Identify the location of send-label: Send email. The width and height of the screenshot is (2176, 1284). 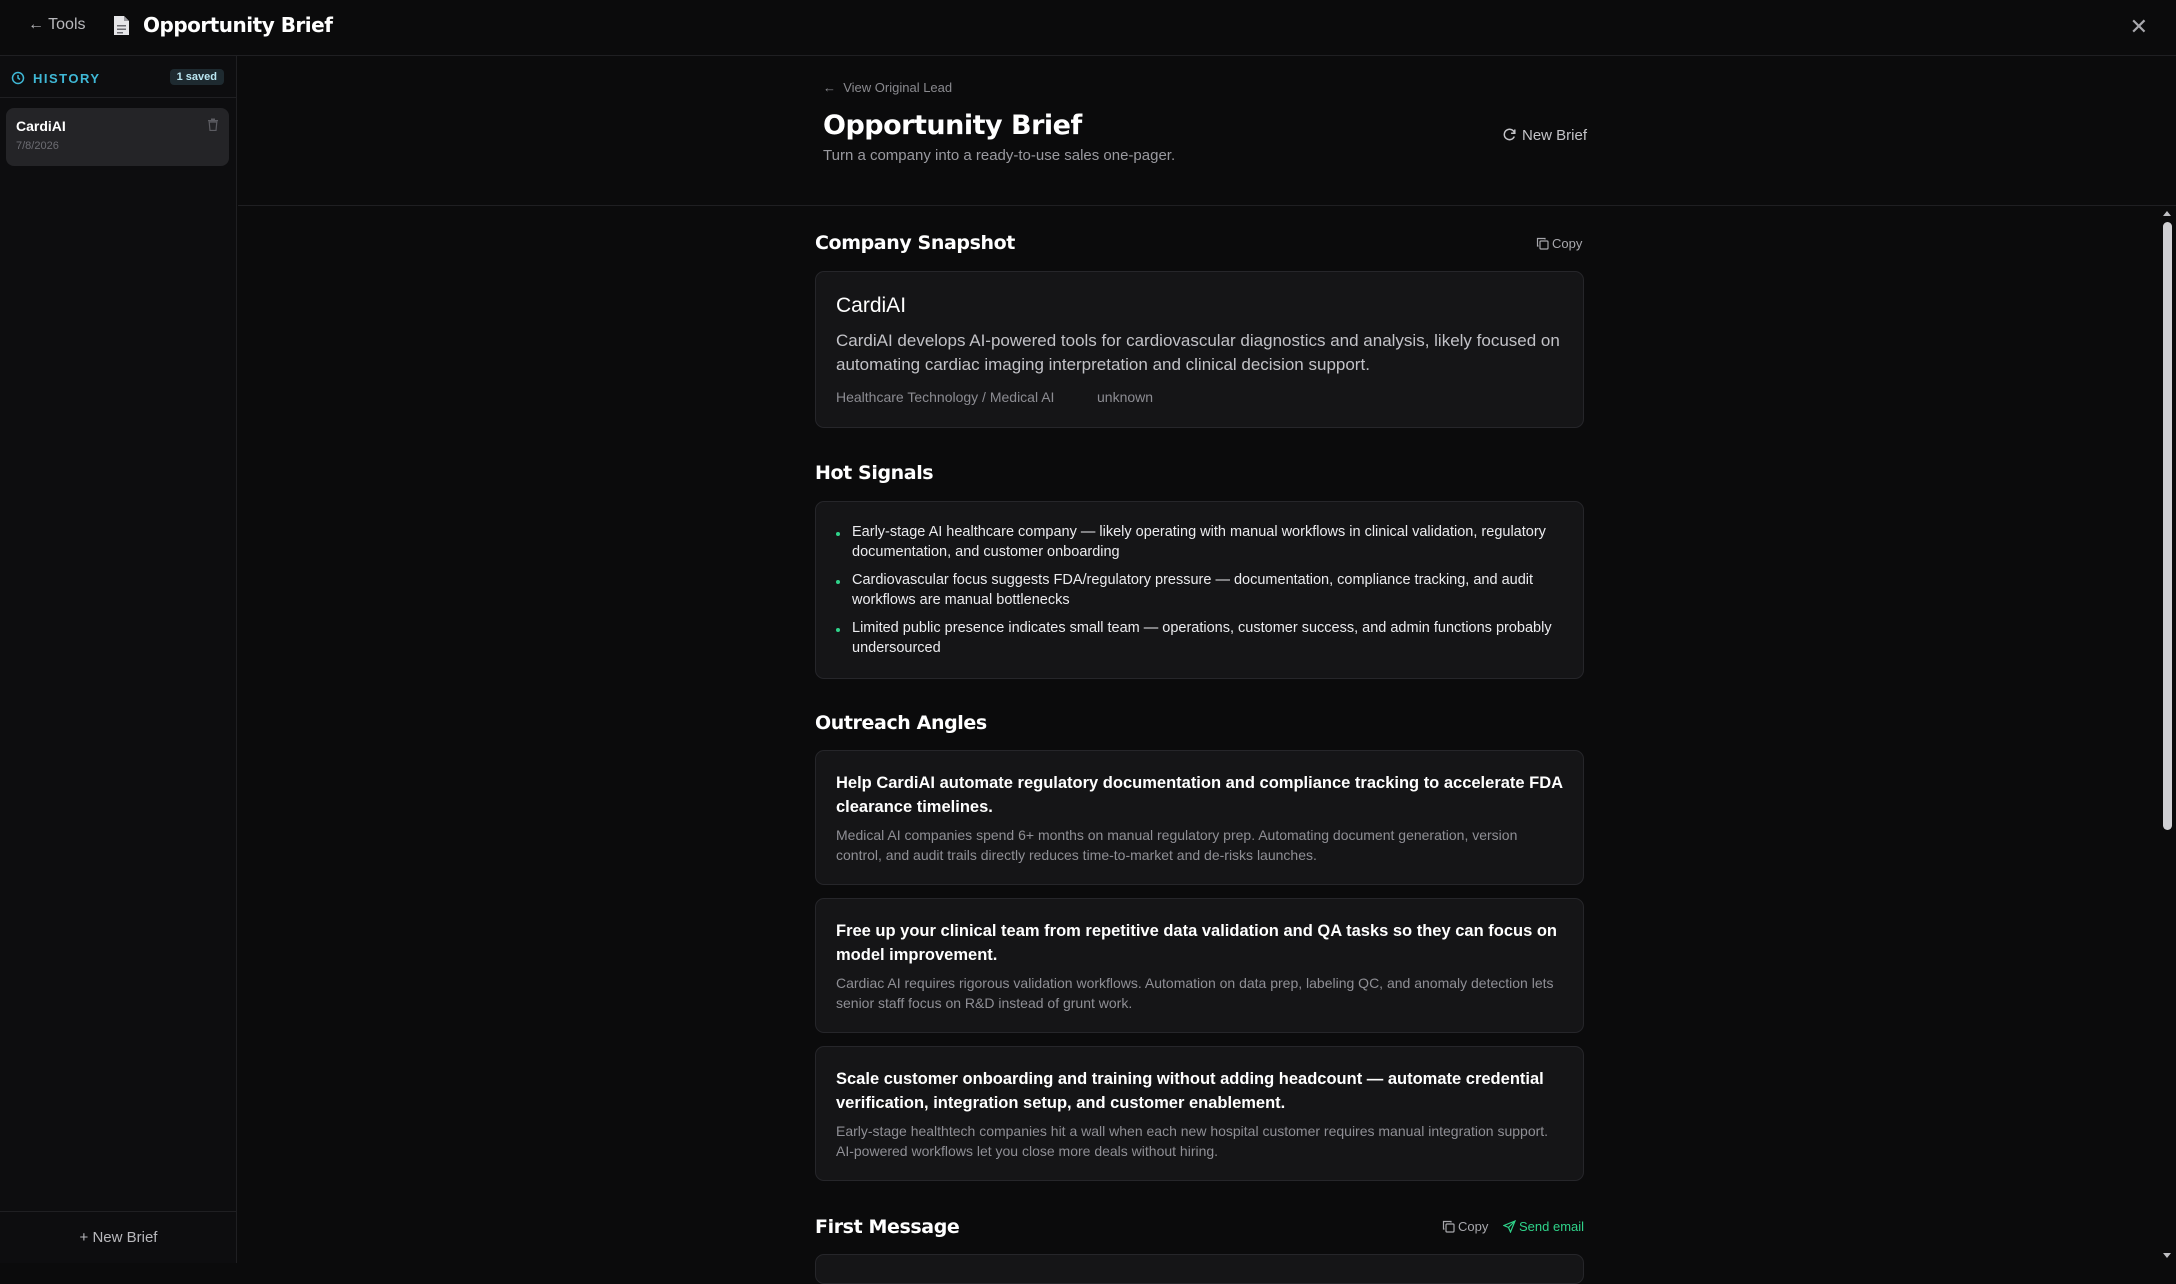
(1552, 1226).